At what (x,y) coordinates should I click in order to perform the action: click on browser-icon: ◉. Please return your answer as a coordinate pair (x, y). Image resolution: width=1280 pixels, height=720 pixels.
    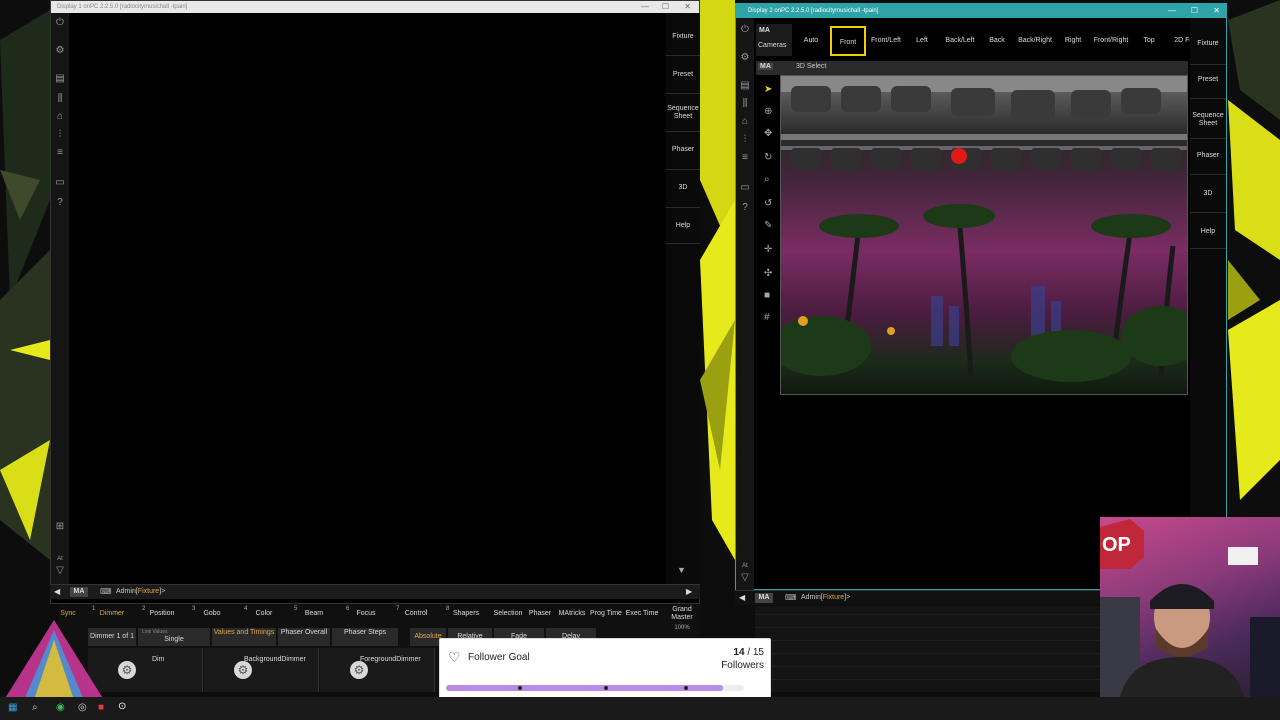
    Looking at the image, I should click on (60, 707).